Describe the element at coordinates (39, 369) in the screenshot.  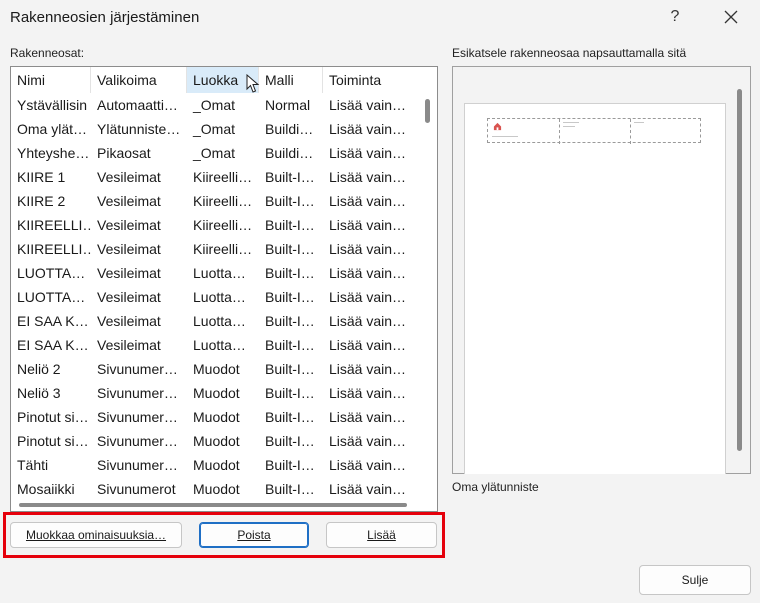
I see `cell-name: Neliö 2` at that location.